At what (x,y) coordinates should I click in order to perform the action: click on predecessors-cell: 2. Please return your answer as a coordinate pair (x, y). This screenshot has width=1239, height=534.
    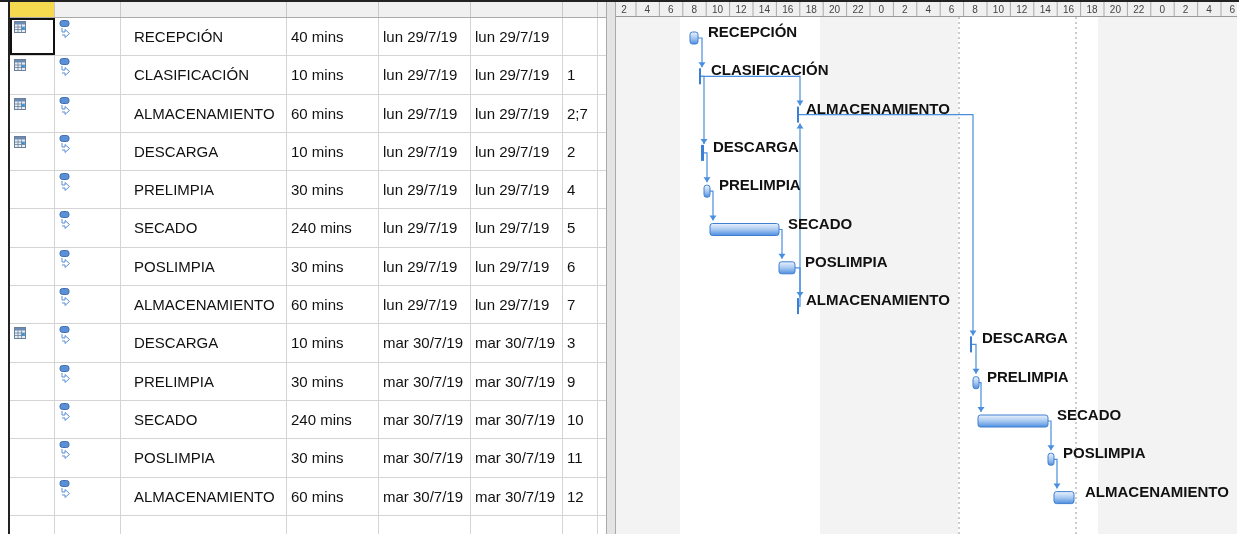
    Looking at the image, I should click on (580, 151).